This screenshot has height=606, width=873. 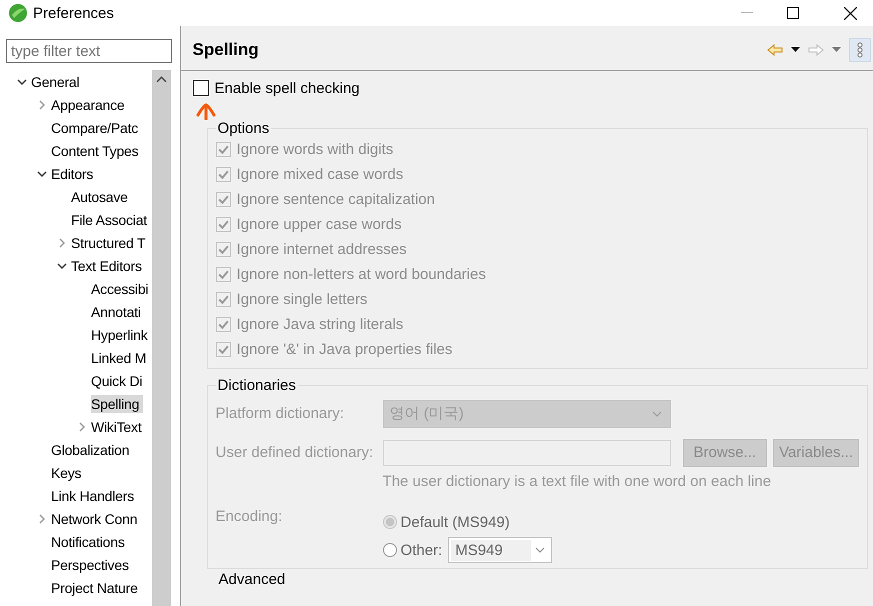 What do you see at coordinates (73, 173) in the screenshot?
I see `tree-item: Editors` at bounding box center [73, 173].